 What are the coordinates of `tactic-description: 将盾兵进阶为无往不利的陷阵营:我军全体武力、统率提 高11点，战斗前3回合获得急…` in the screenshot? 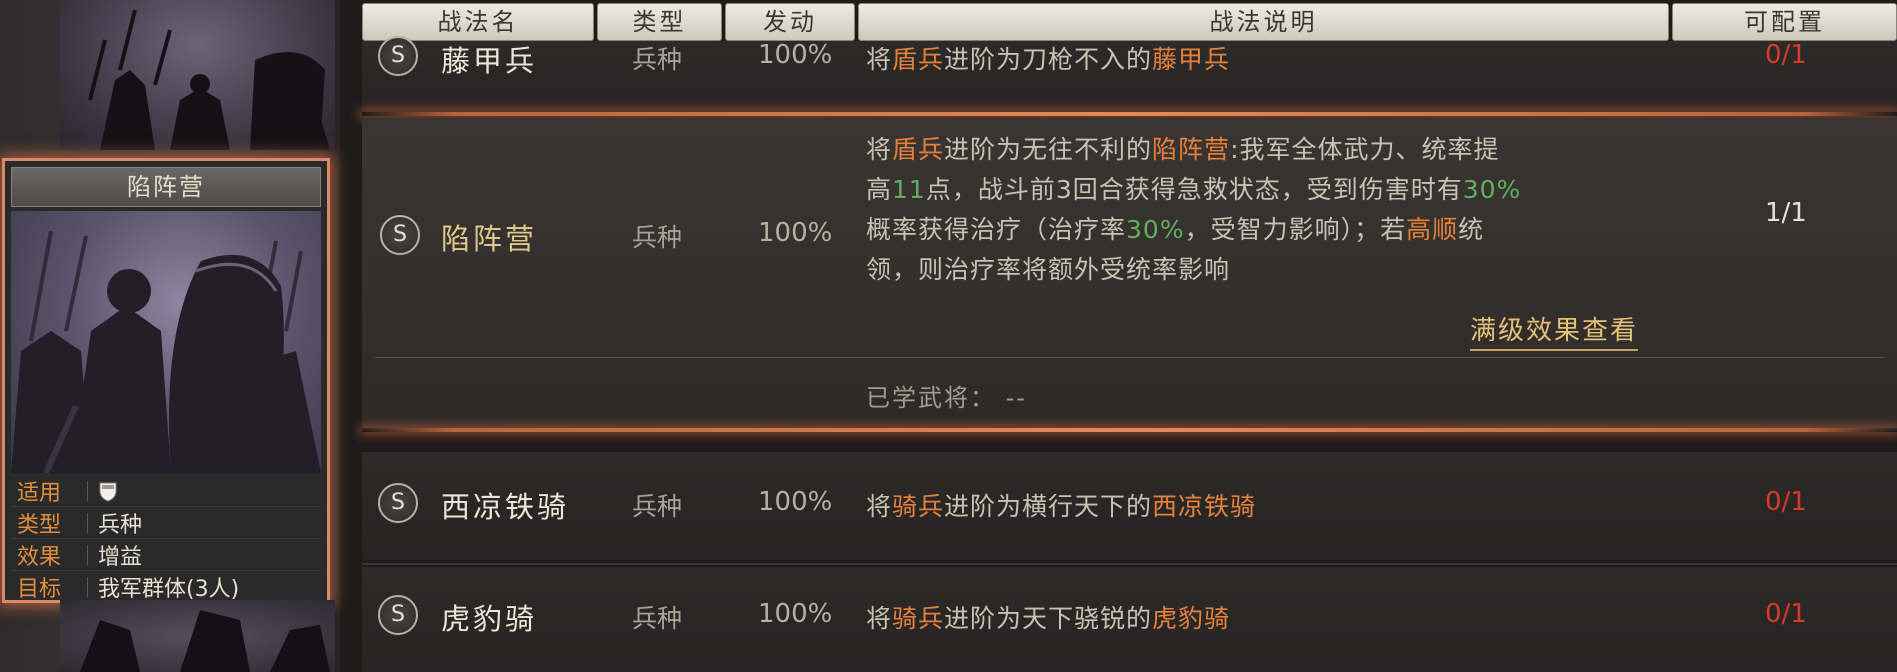 It's located at (1194, 209).